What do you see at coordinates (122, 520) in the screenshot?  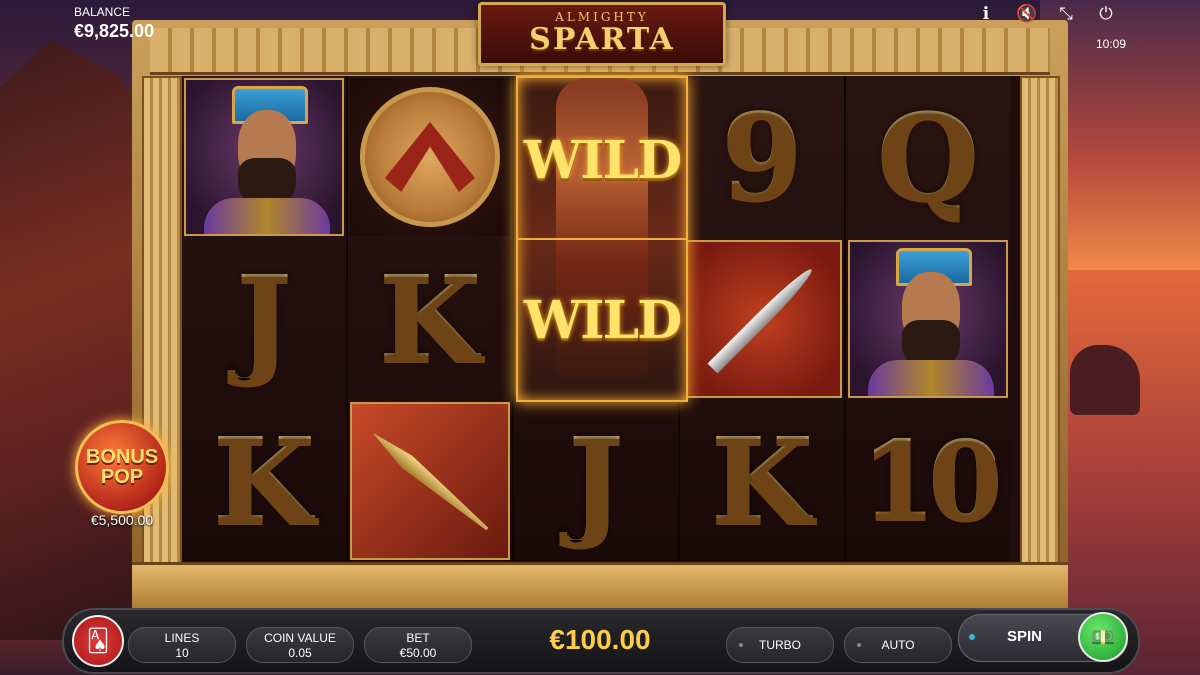 I see `bonus-amount: €5,500.00` at bounding box center [122, 520].